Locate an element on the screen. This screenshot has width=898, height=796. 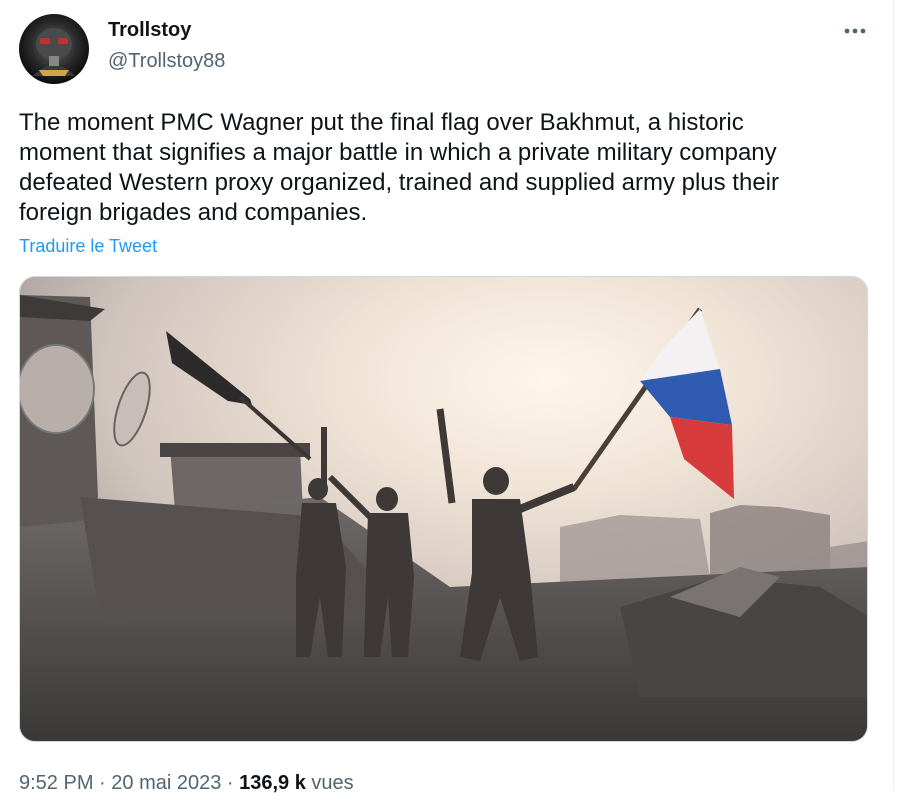
avatar-image is located at coordinates (54, 52).